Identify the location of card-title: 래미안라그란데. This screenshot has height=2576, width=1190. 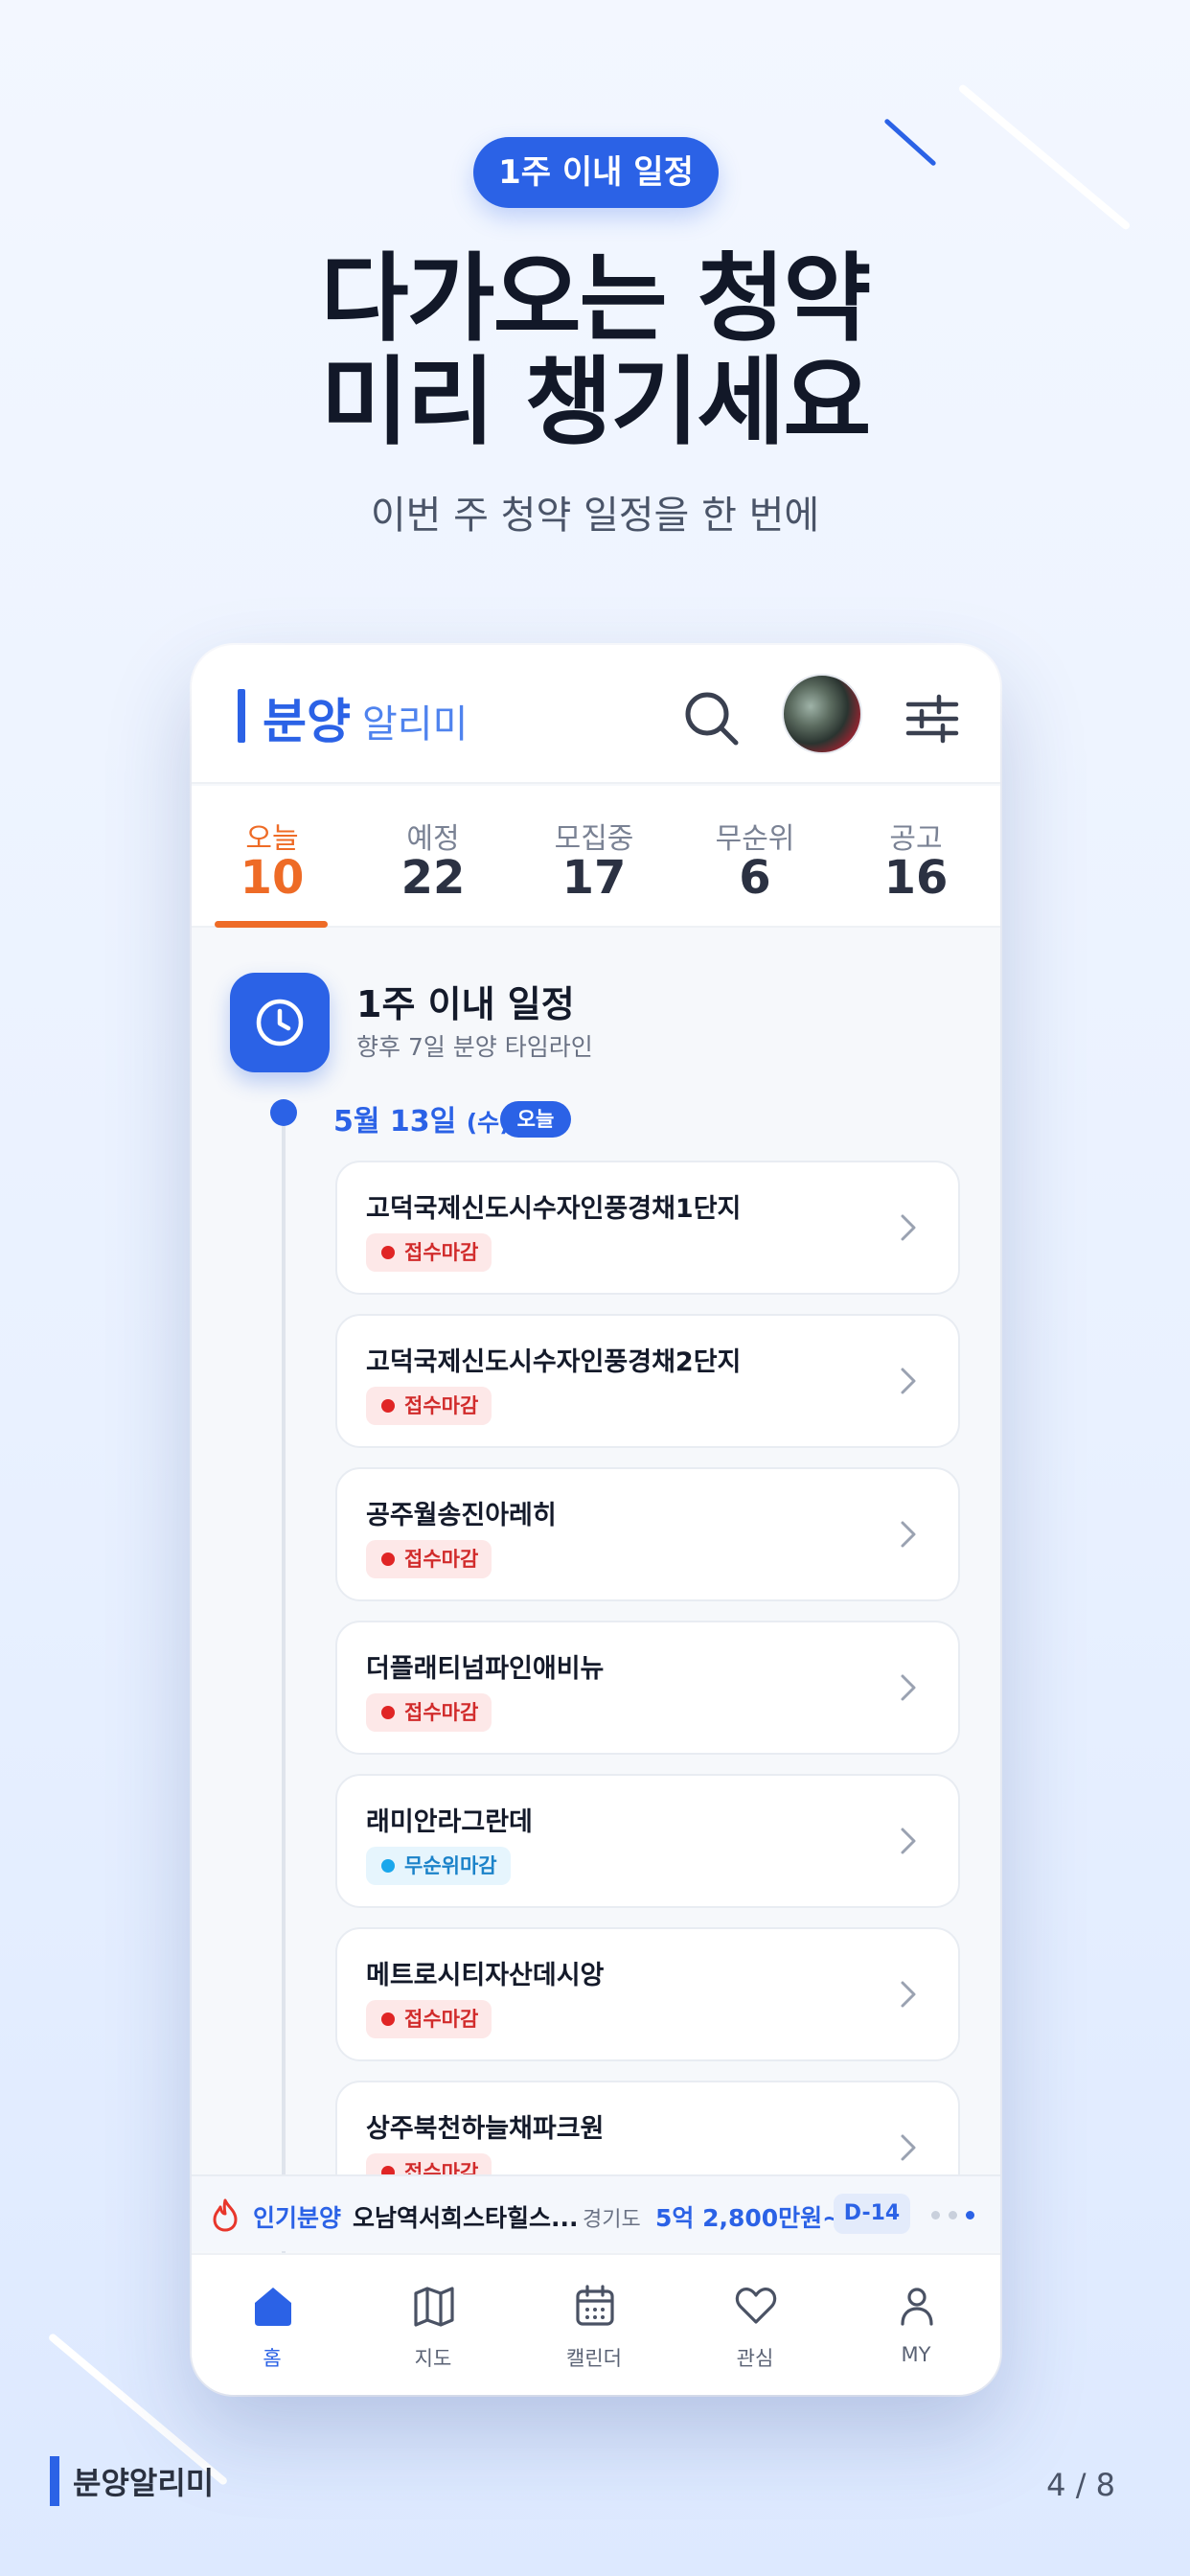
(450, 1822).